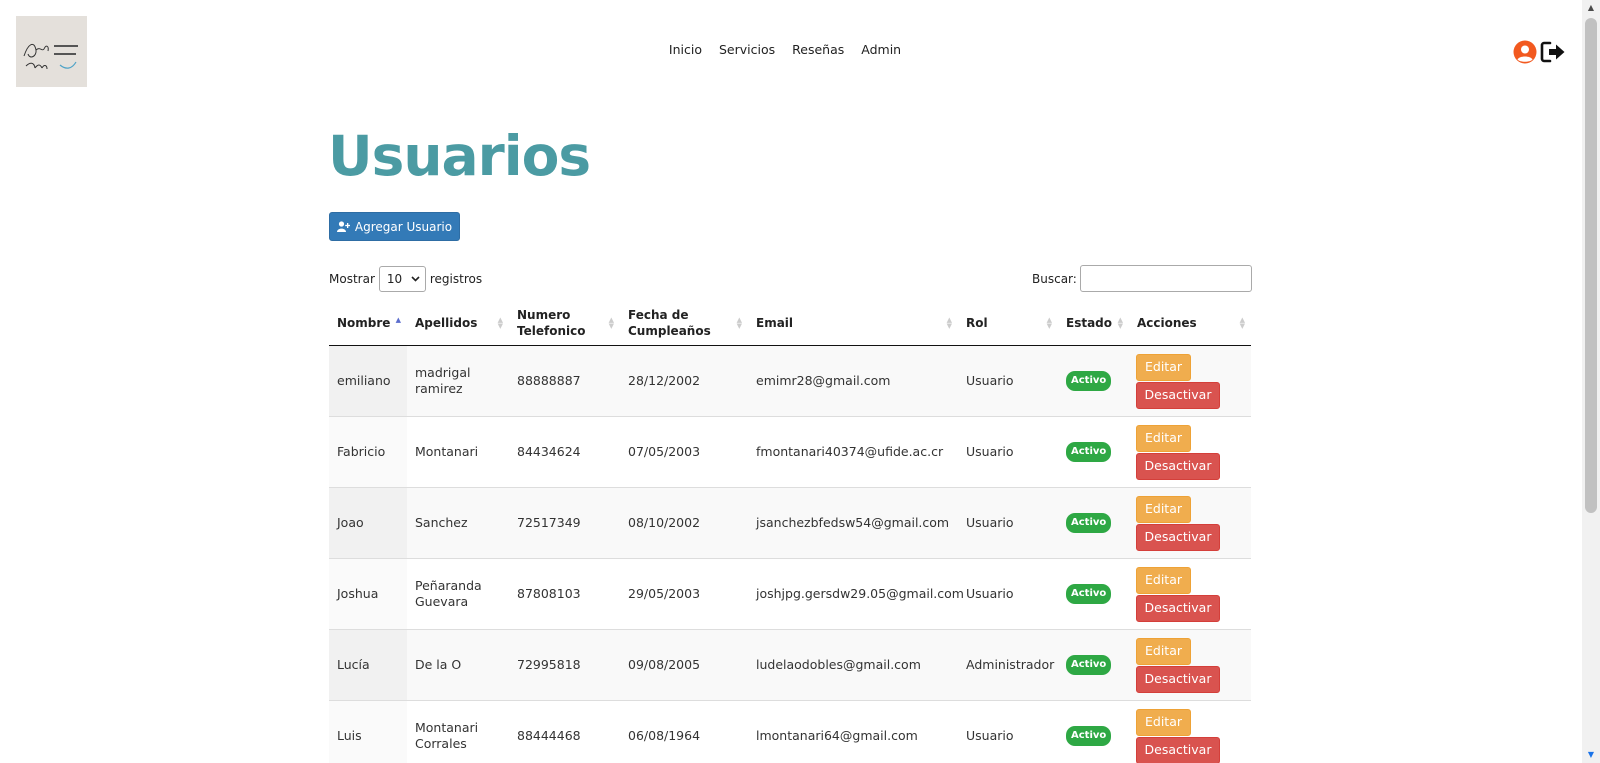 The image size is (1600, 763). Describe the element at coordinates (403, 226) in the screenshot. I see `add-user-label: Agregar Usuario` at that location.